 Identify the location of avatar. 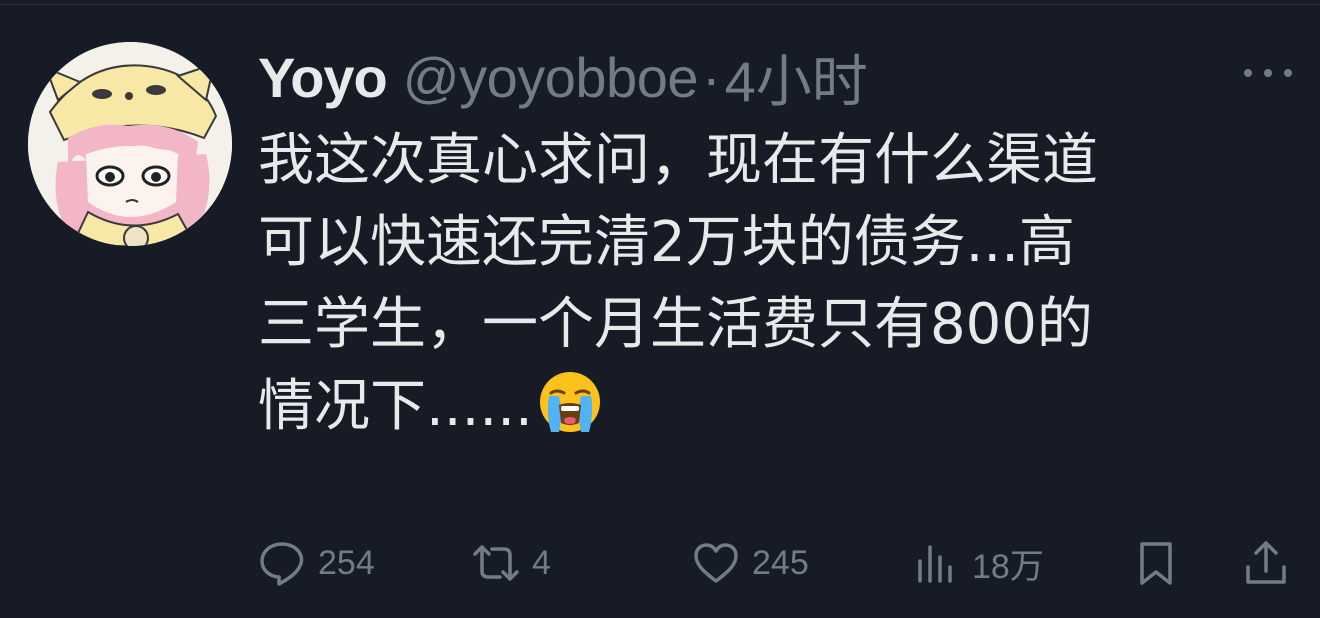
(130, 144).